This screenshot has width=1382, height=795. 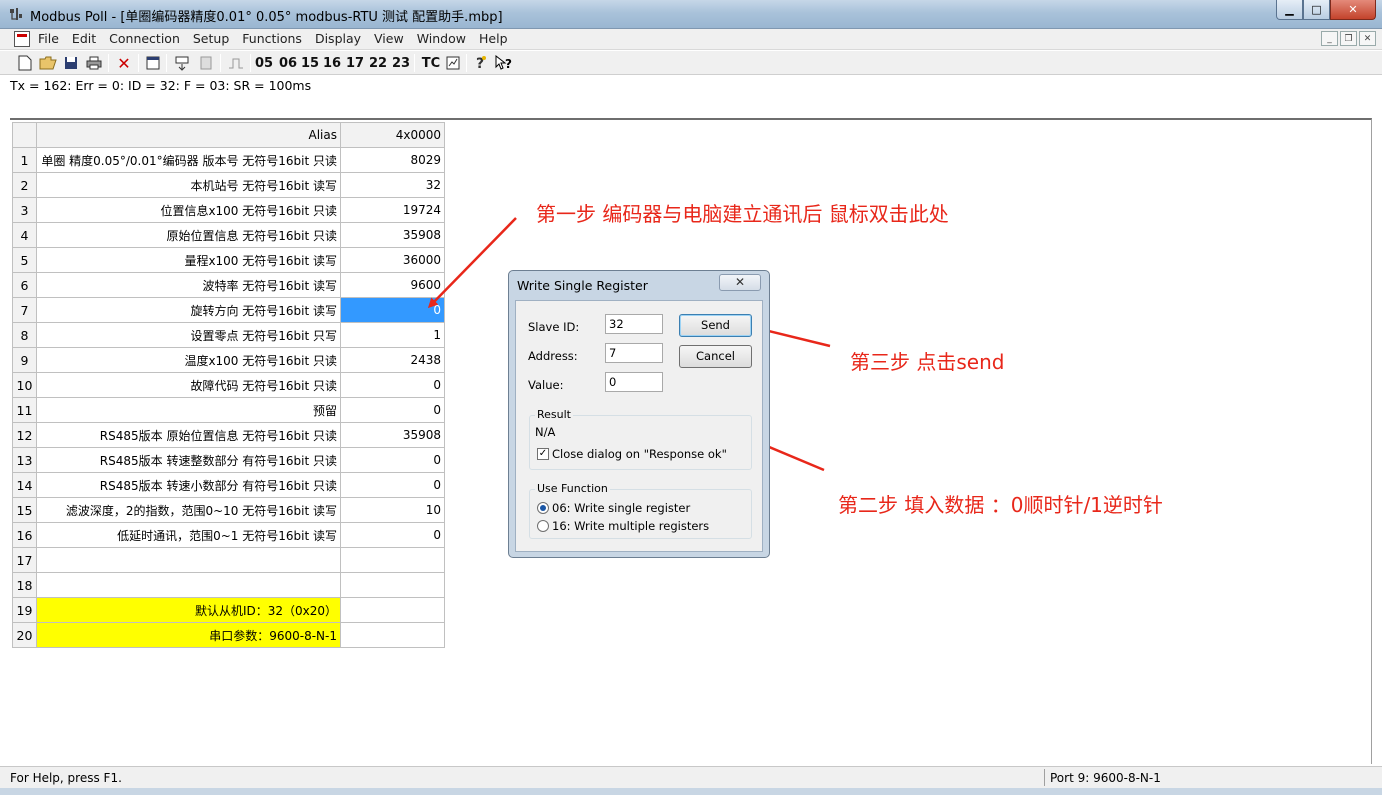 I want to click on annotation-step2: 第二步 填入数据 ：0顺时针/1逆时针, so click(x=1000, y=505).